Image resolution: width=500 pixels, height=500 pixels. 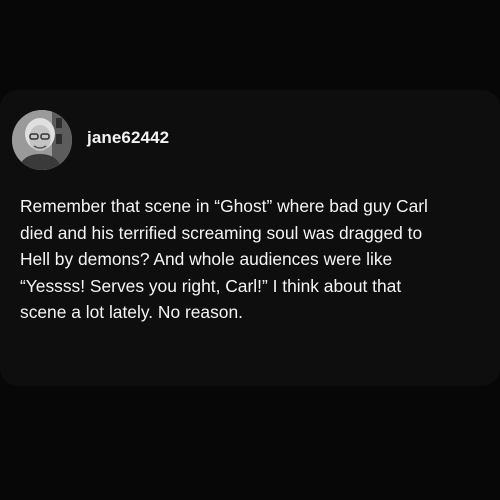 I want to click on avatar, so click(x=42, y=140).